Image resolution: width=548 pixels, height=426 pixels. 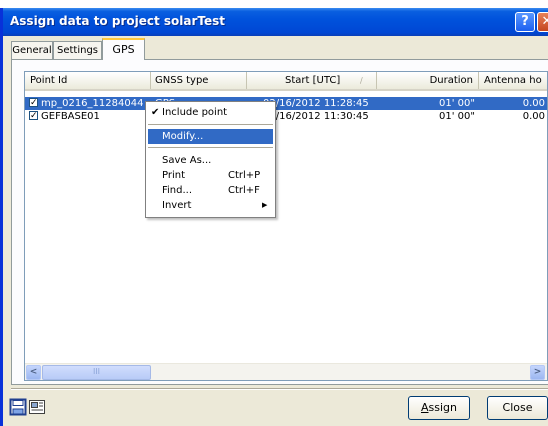 I want to click on menu-item-label: Include point, so click(x=195, y=112).